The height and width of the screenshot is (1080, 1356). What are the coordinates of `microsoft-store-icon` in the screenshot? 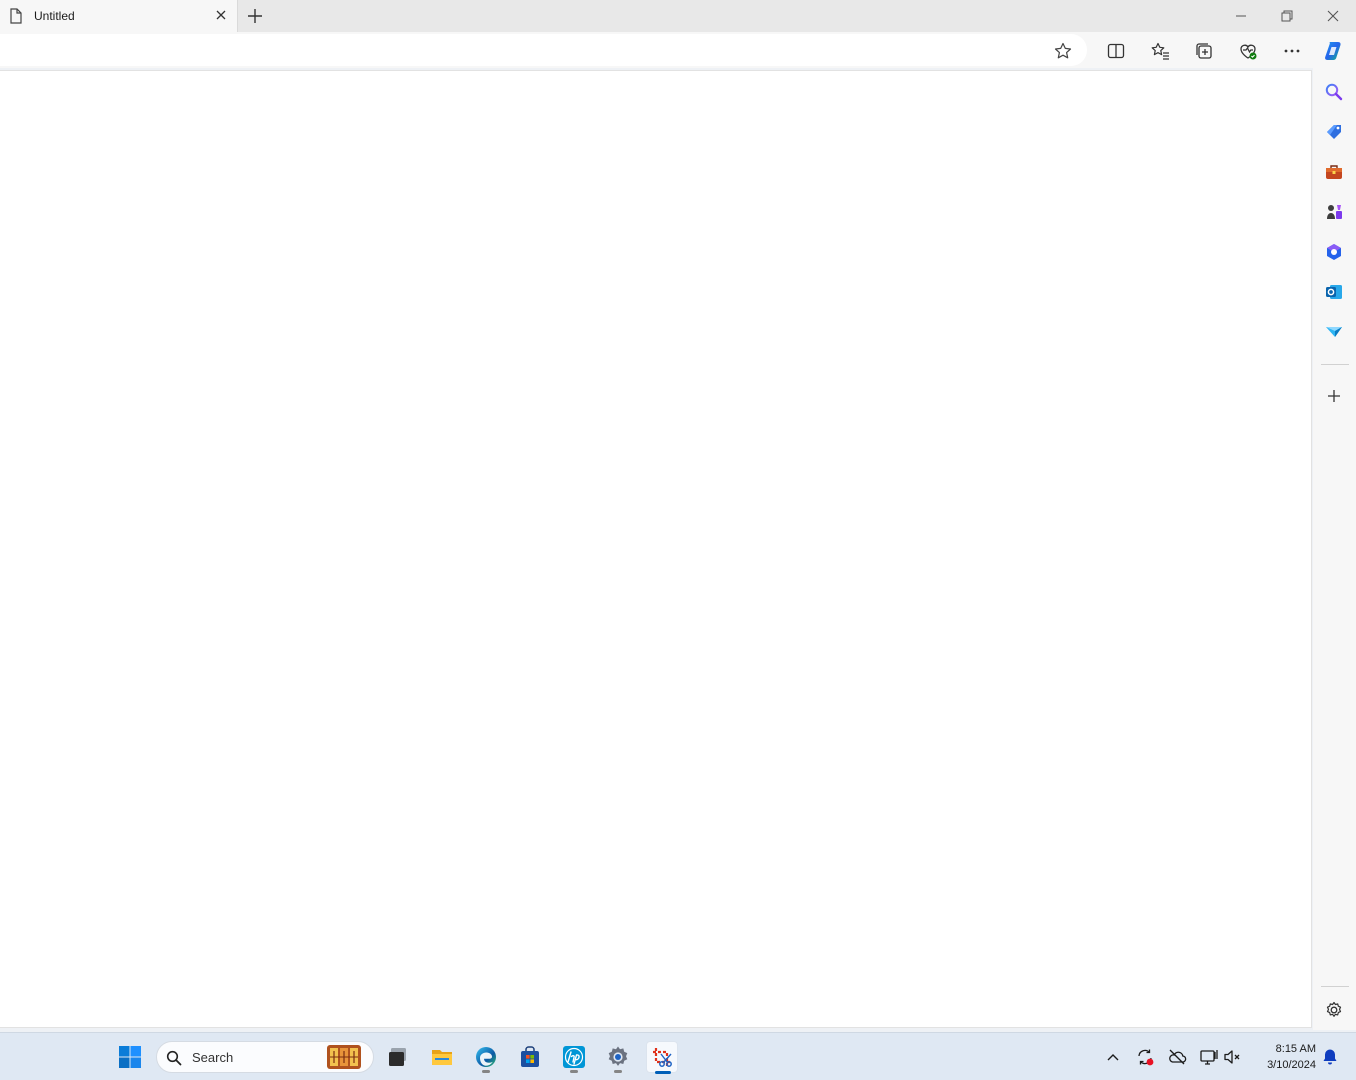 It's located at (530, 1056).